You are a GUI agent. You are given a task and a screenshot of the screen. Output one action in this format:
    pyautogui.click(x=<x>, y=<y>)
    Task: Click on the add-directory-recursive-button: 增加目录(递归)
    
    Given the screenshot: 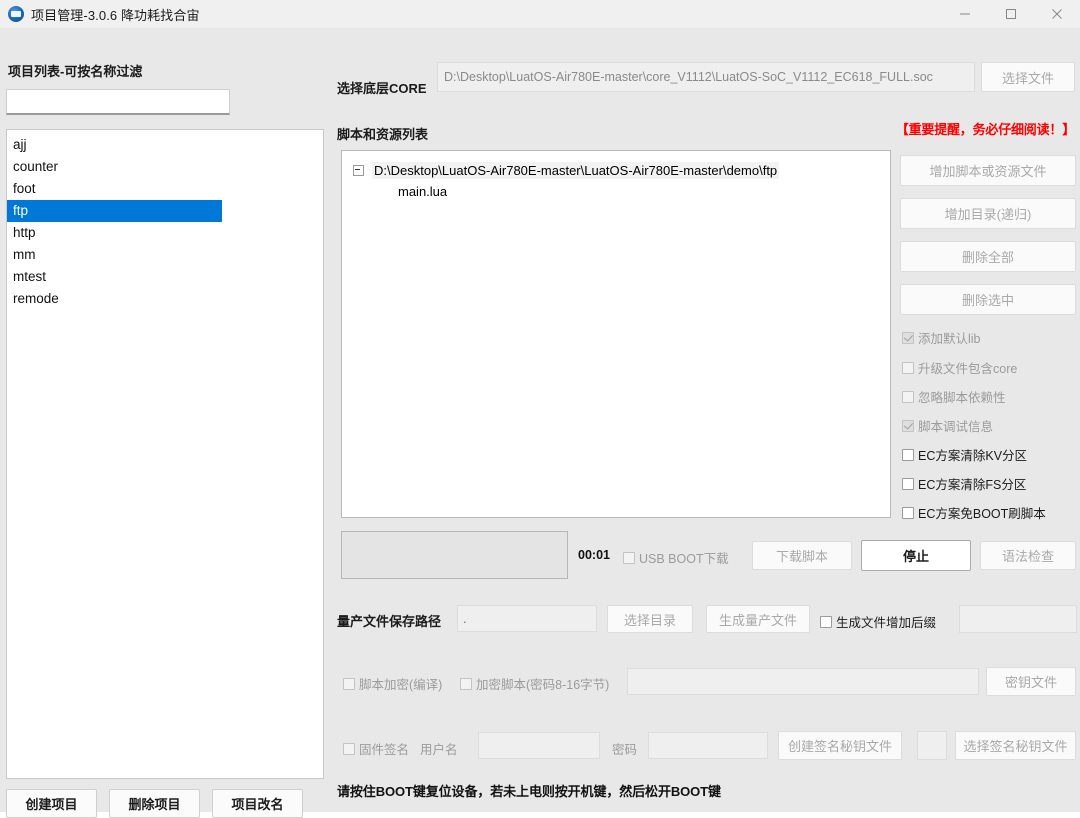 What is the action you would take?
    pyautogui.click(x=988, y=213)
    